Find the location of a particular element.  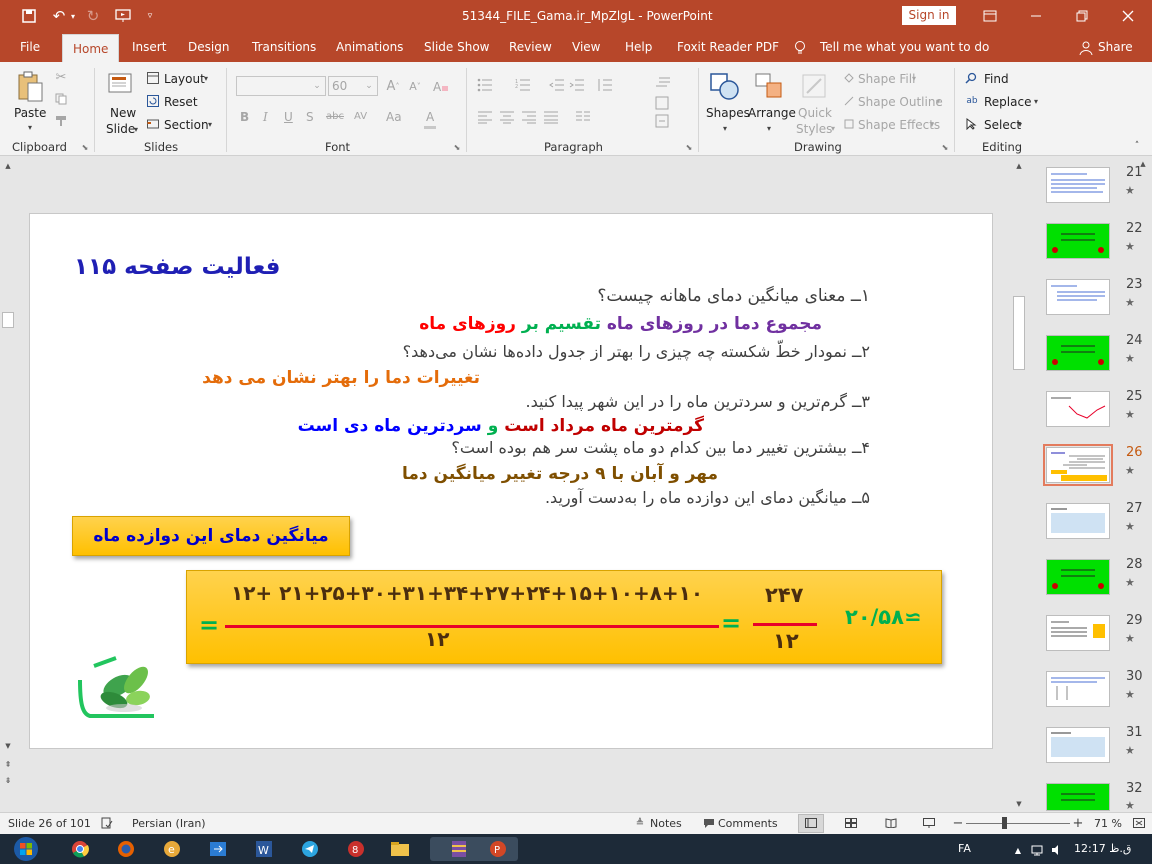

center-icon is located at coordinates (507, 117).